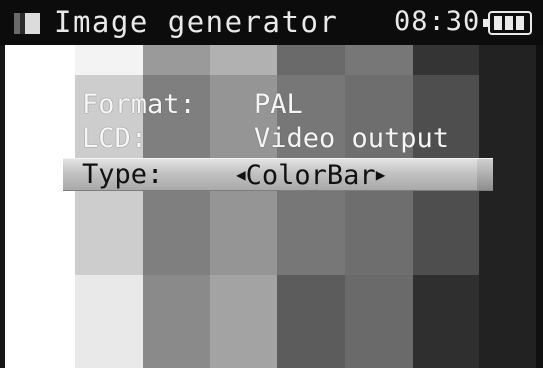  What do you see at coordinates (139, 104) in the screenshot?
I see `format-label: Format:` at bounding box center [139, 104].